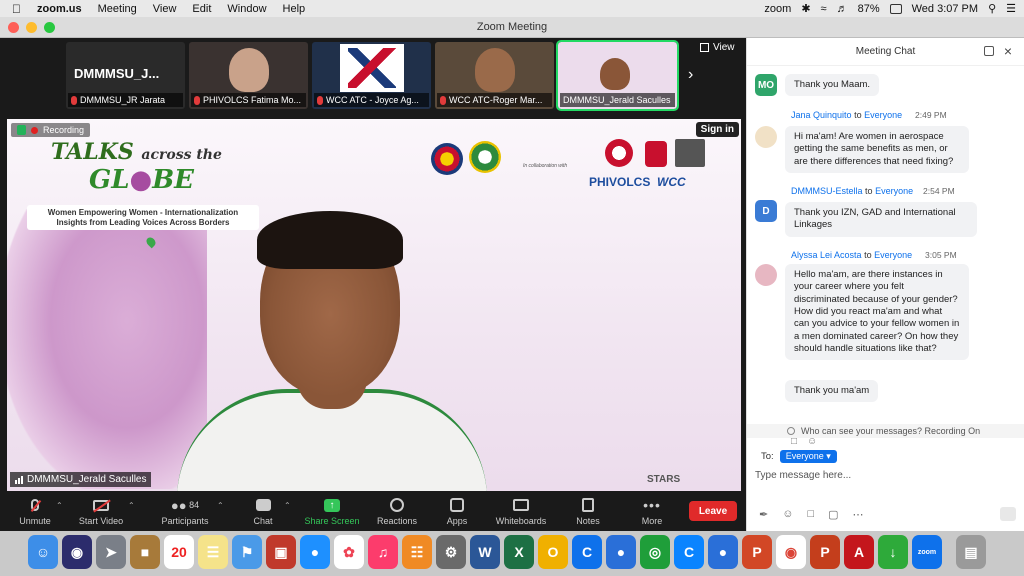 This screenshot has height=576, width=1024. Describe the element at coordinates (51, 130) in the screenshot. I see `recording-indicator: Recording` at that location.